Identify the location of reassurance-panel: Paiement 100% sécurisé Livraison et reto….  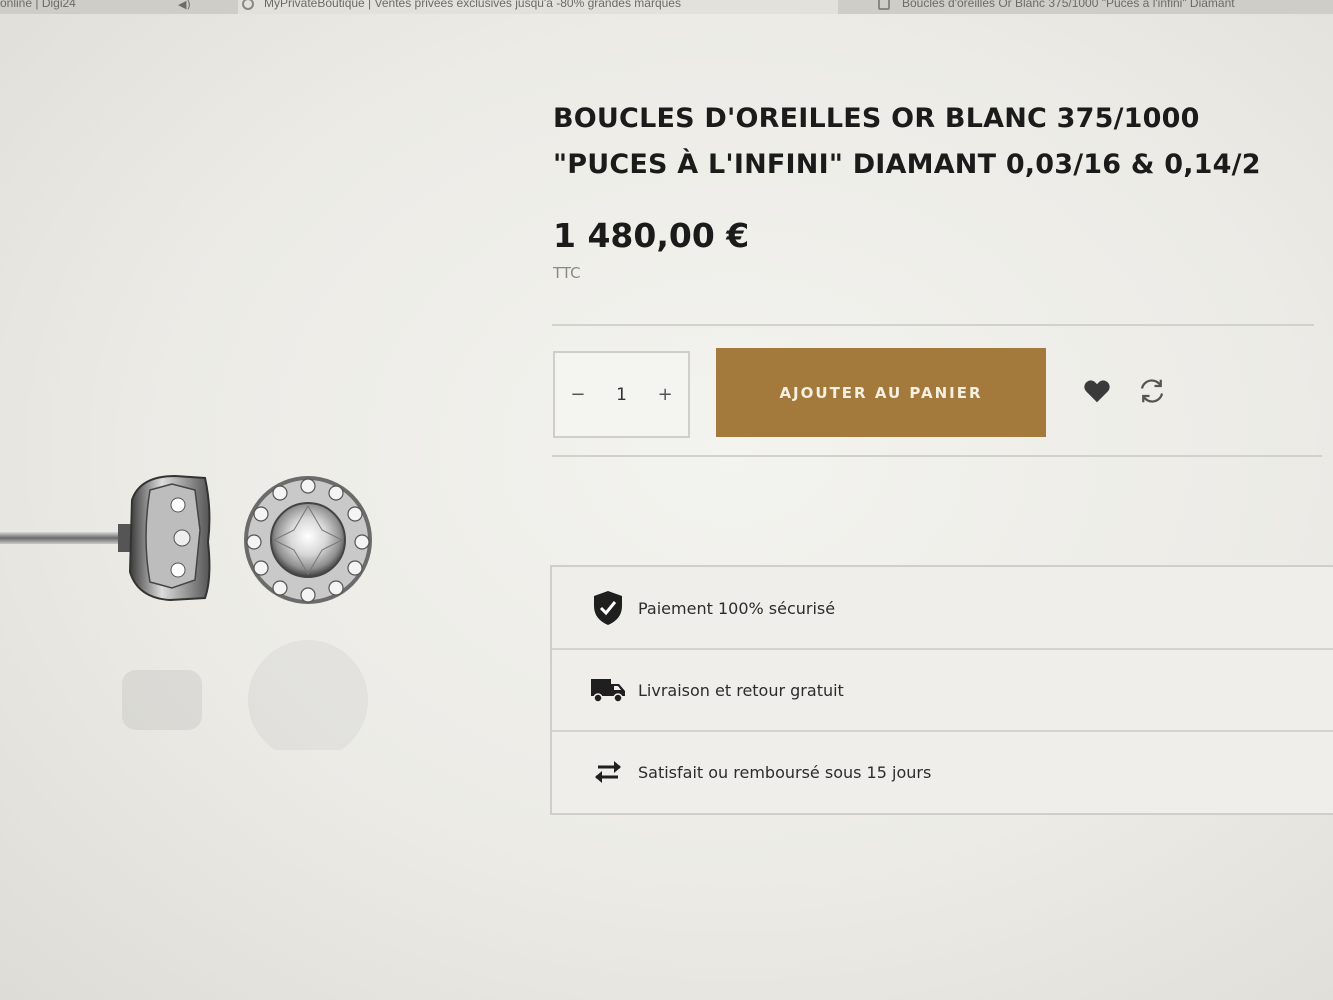
(941, 690).